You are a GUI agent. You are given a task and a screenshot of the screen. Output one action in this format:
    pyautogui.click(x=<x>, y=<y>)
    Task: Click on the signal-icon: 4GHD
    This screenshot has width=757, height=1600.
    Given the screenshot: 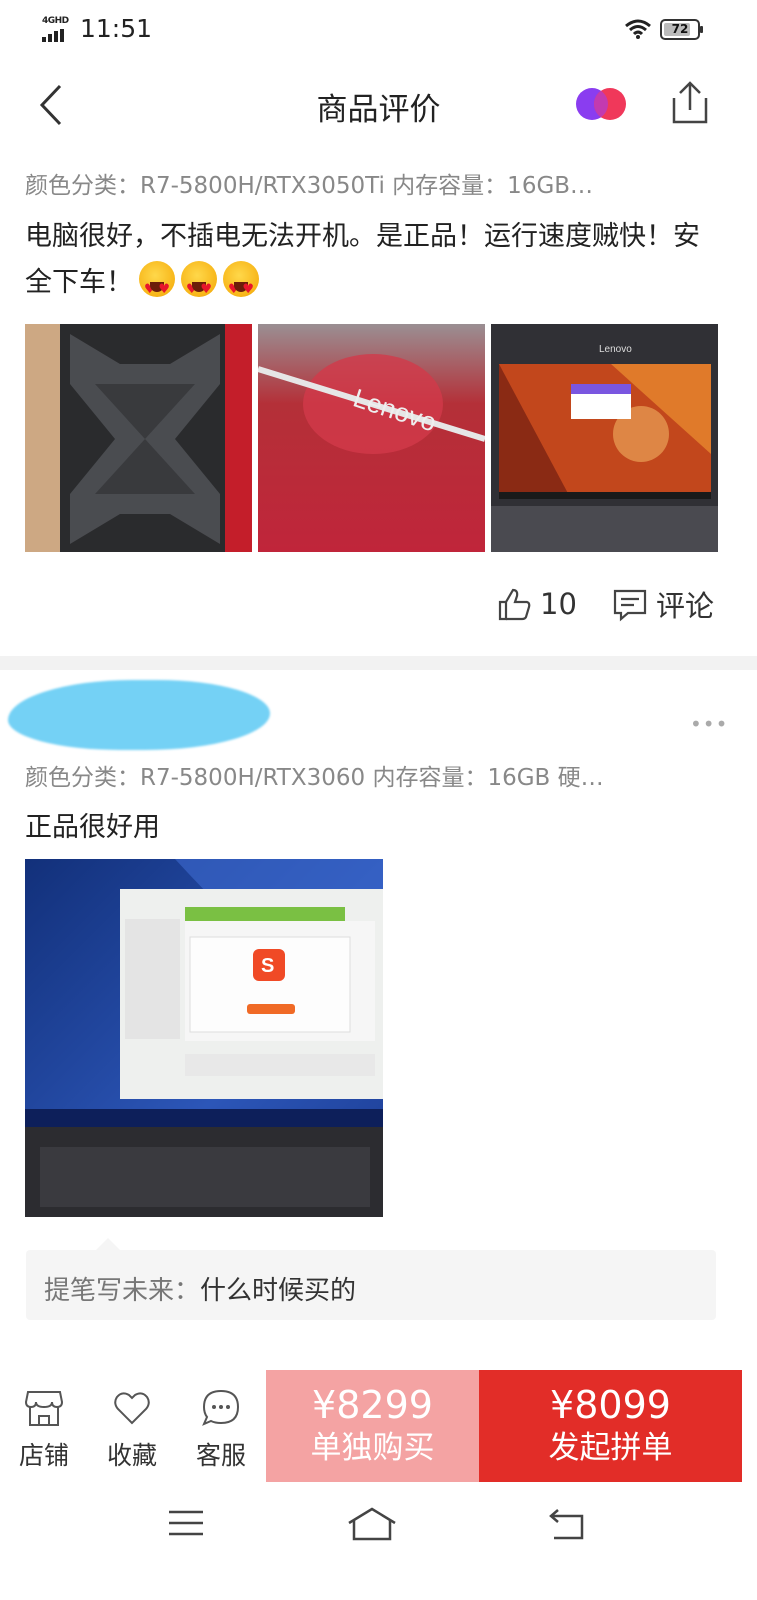 What is the action you would take?
    pyautogui.click(x=58, y=29)
    